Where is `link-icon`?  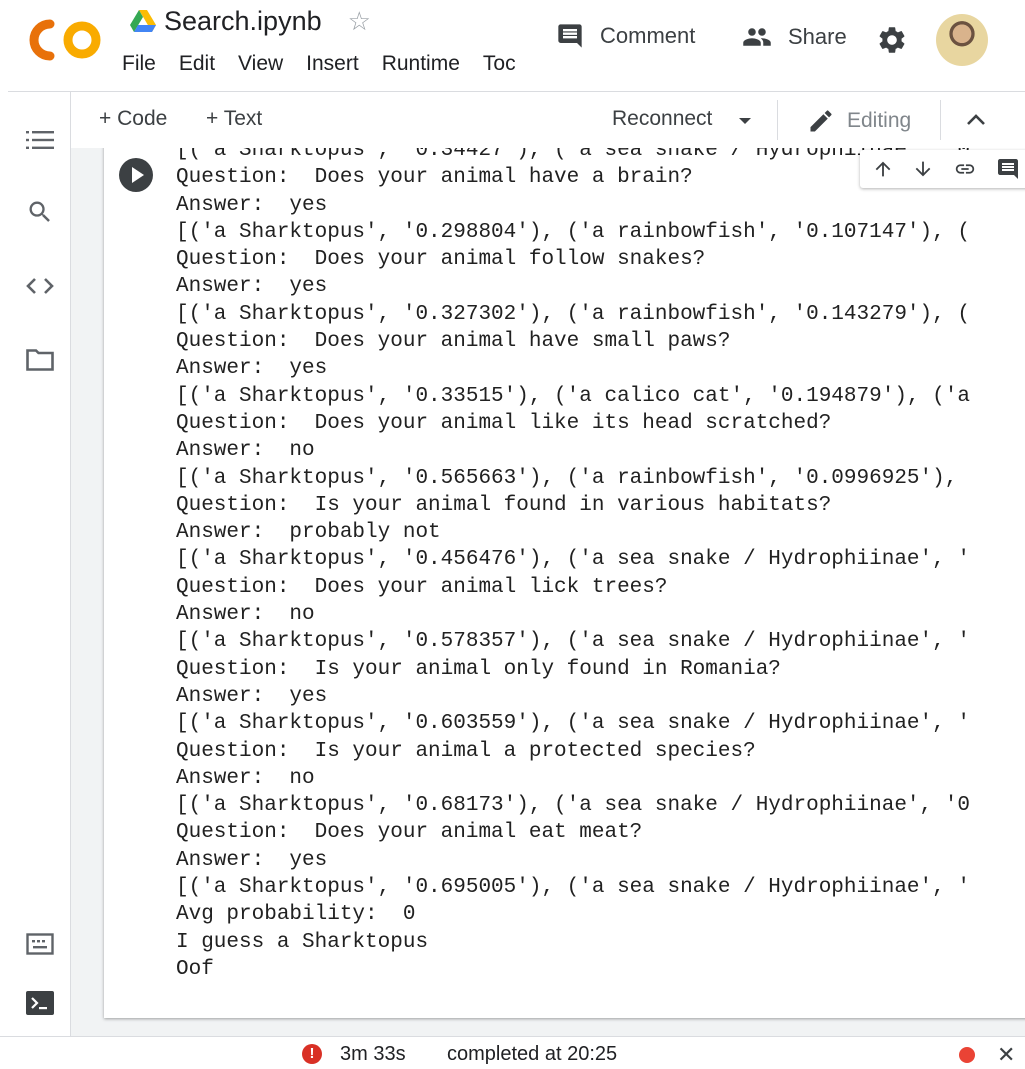 link-icon is located at coordinates (965, 169).